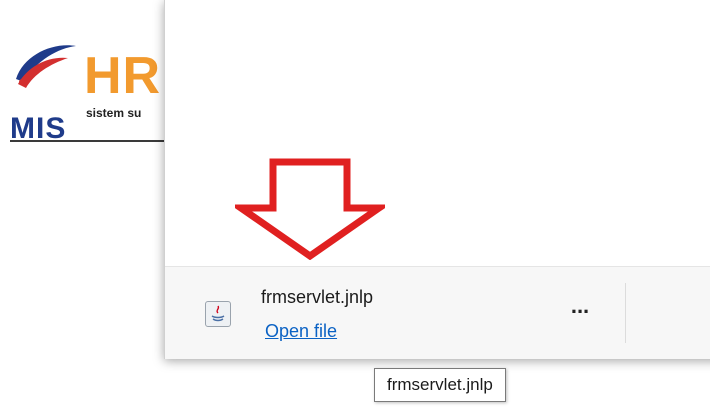 This screenshot has width=710, height=412. I want to click on logo-subtitle: sistem su, so click(114, 113).